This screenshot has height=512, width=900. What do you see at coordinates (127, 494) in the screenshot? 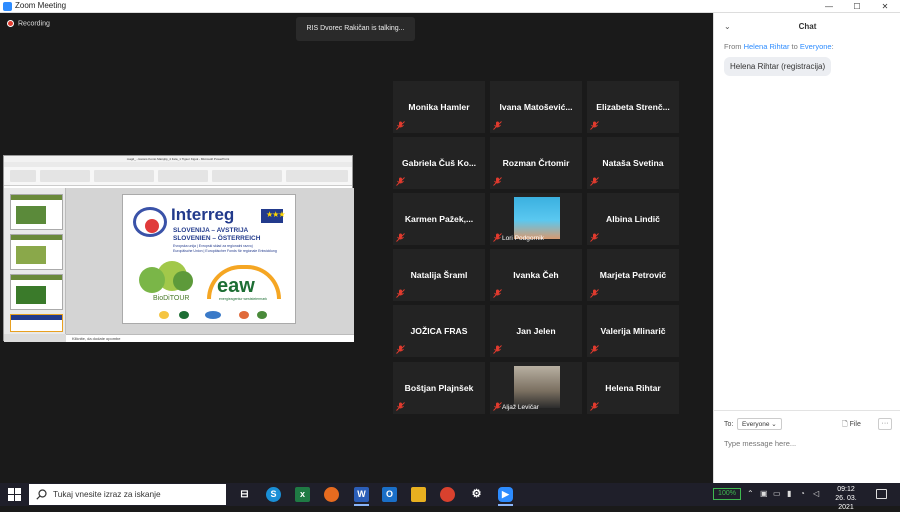
I see `taskbar-search: Tukaj vnesite izraz za iskanje` at bounding box center [127, 494].